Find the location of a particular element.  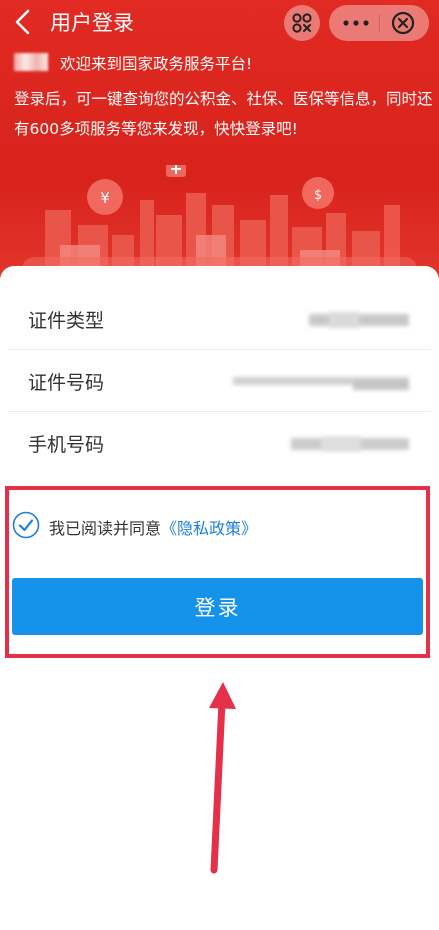

more-icon is located at coordinates (356, 23).